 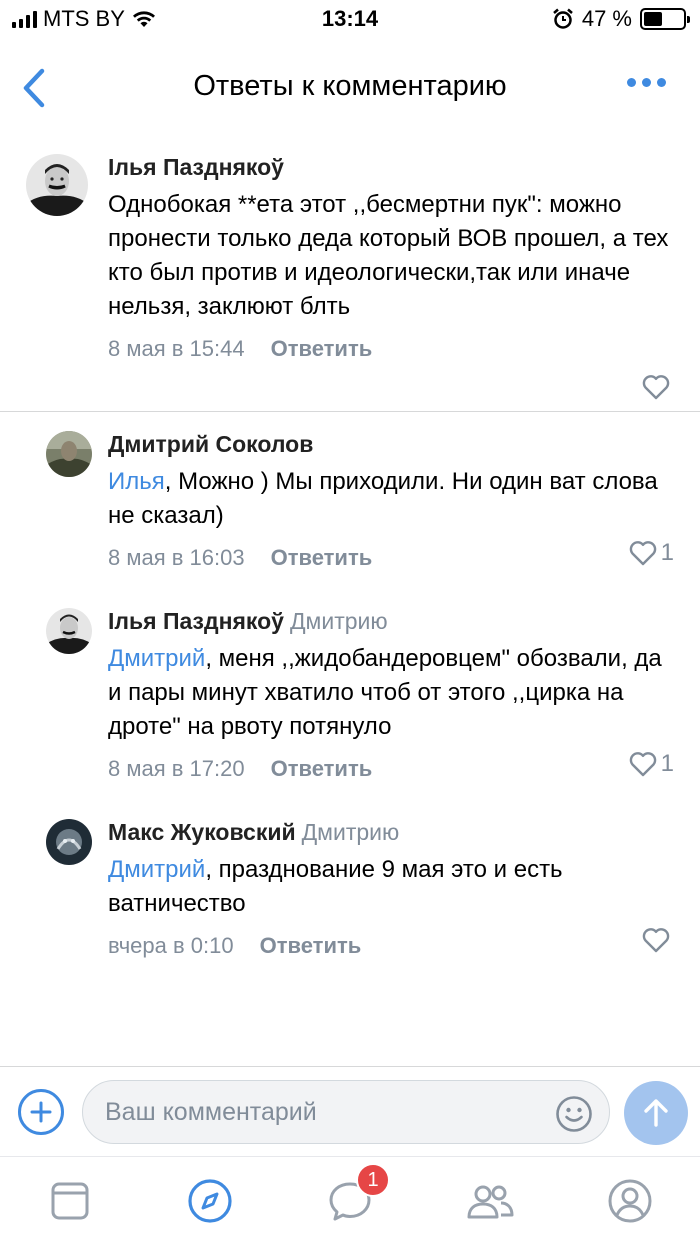 What do you see at coordinates (563, 18) in the screenshot?
I see `alarm-icon` at bounding box center [563, 18].